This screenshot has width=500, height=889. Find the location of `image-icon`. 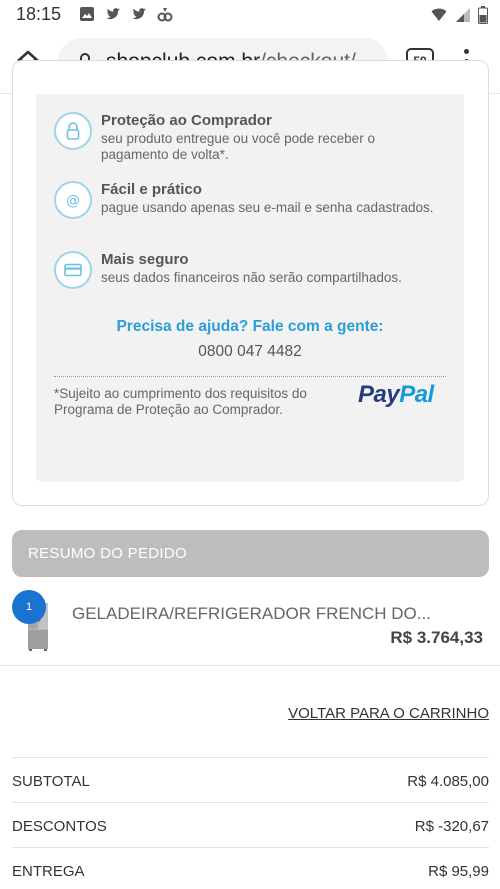

image-icon is located at coordinates (87, 14).